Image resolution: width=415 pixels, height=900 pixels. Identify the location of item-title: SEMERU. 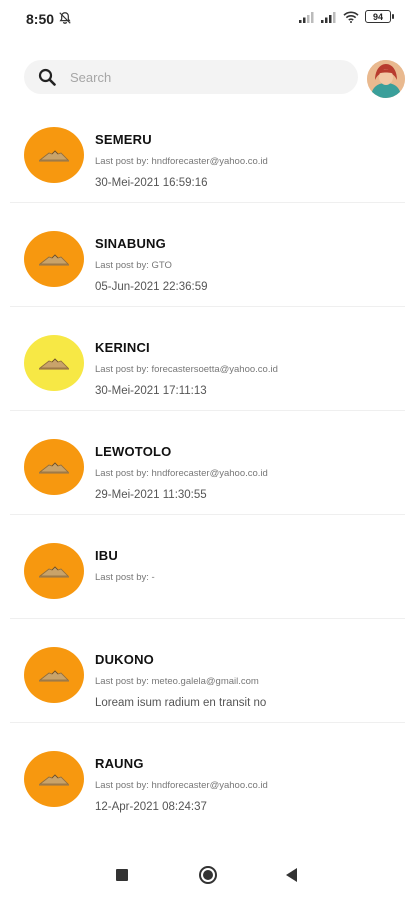
(123, 139).